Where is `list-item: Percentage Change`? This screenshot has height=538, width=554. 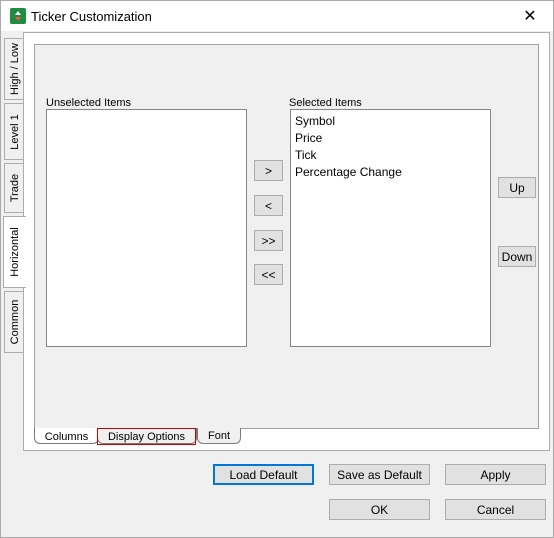
list-item: Percentage Change is located at coordinates (390, 172).